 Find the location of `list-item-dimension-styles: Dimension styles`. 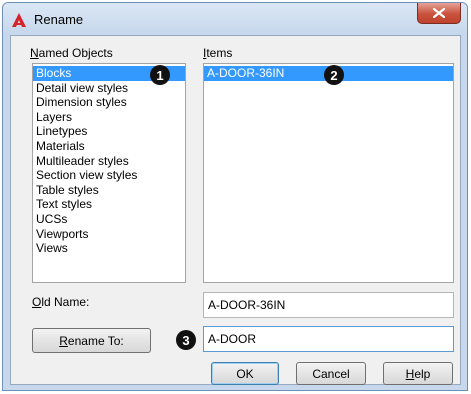

list-item-dimension-styles: Dimension styles is located at coordinates (109, 102).